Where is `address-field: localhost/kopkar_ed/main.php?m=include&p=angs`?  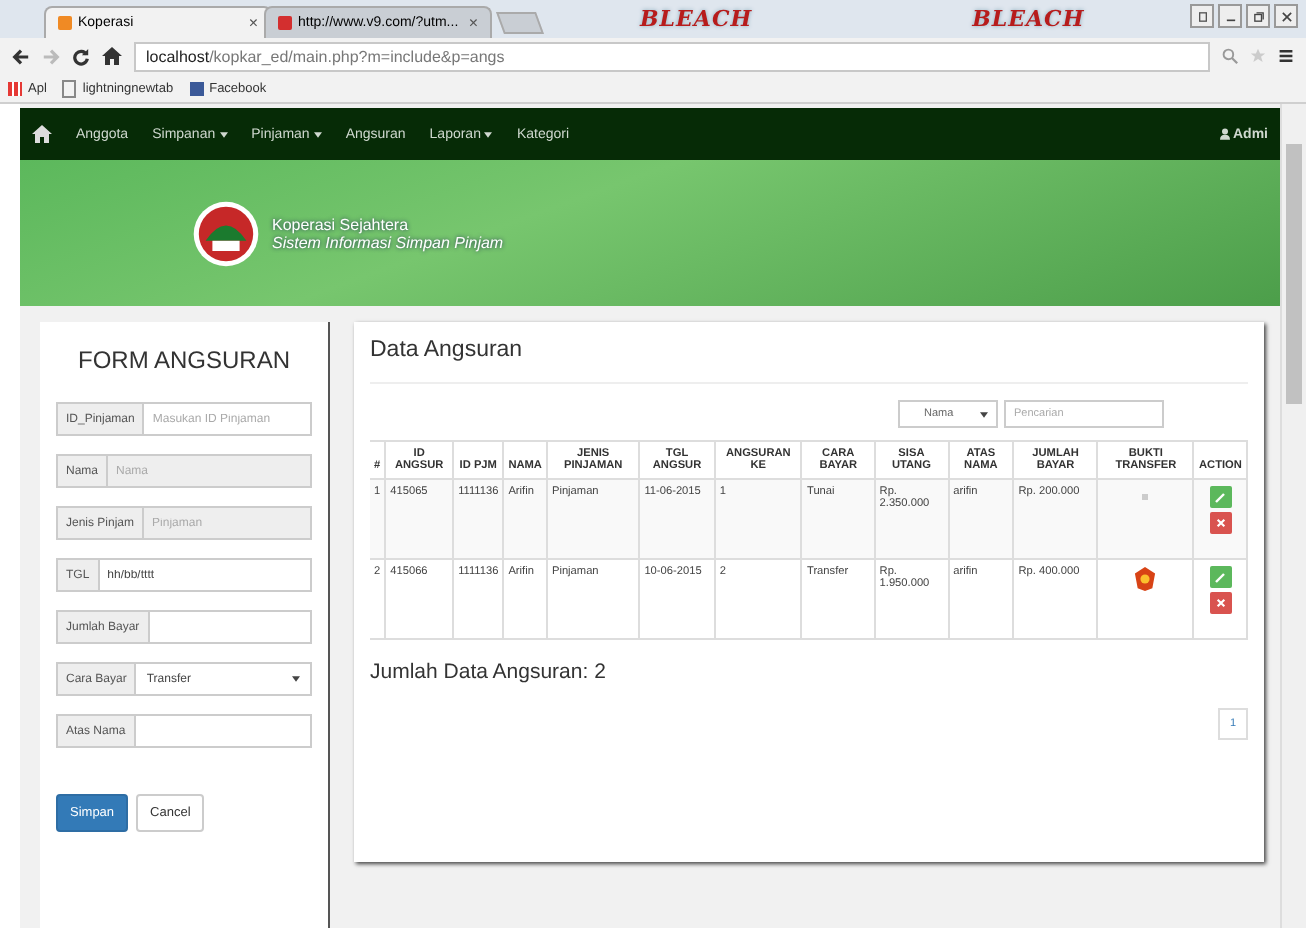
address-field: localhost/kopkar_ed/main.php?m=include&p=angs is located at coordinates (672, 56).